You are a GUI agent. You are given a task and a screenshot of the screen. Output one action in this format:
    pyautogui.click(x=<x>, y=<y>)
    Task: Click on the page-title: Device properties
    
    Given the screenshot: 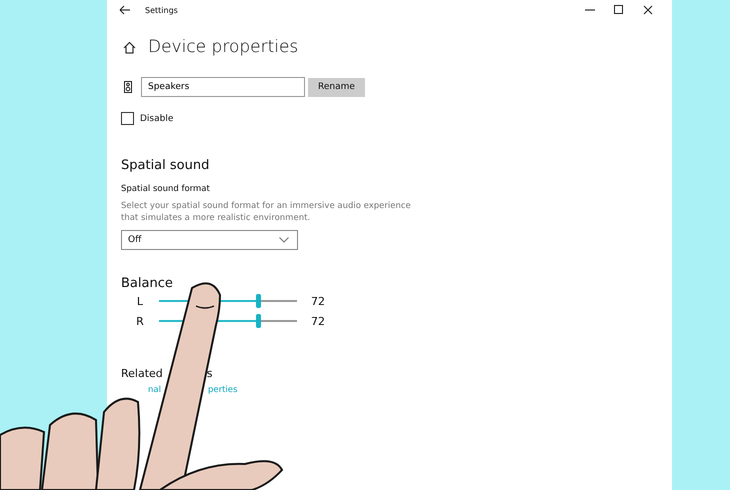 What is the action you would take?
    pyautogui.click(x=223, y=47)
    